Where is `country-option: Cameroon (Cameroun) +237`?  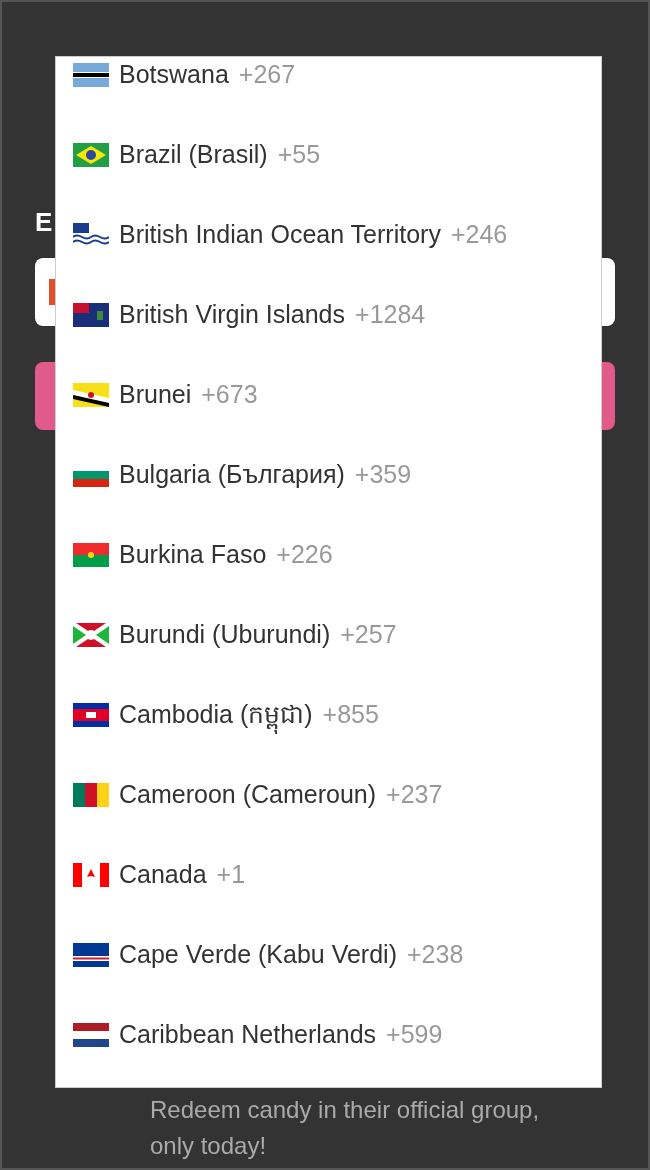
country-option: Cameroon (Cameroun) +237 is located at coordinates (328, 795).